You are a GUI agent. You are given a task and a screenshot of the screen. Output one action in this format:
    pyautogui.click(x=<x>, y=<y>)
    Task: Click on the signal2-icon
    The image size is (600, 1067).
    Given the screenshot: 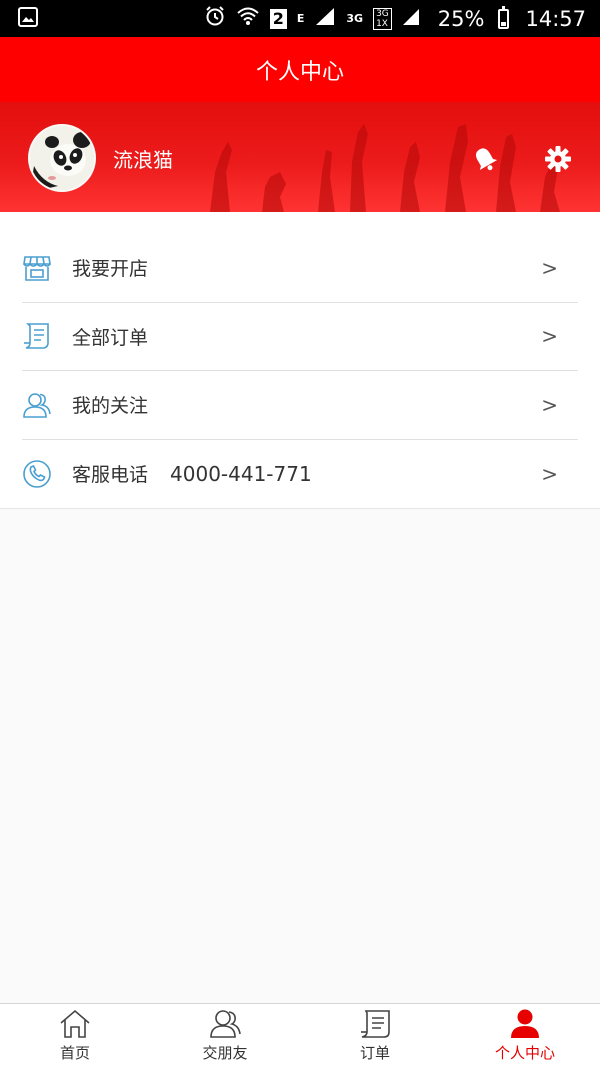 What is the action you would take?
    pyautogui.click(x=411, y=18)
    